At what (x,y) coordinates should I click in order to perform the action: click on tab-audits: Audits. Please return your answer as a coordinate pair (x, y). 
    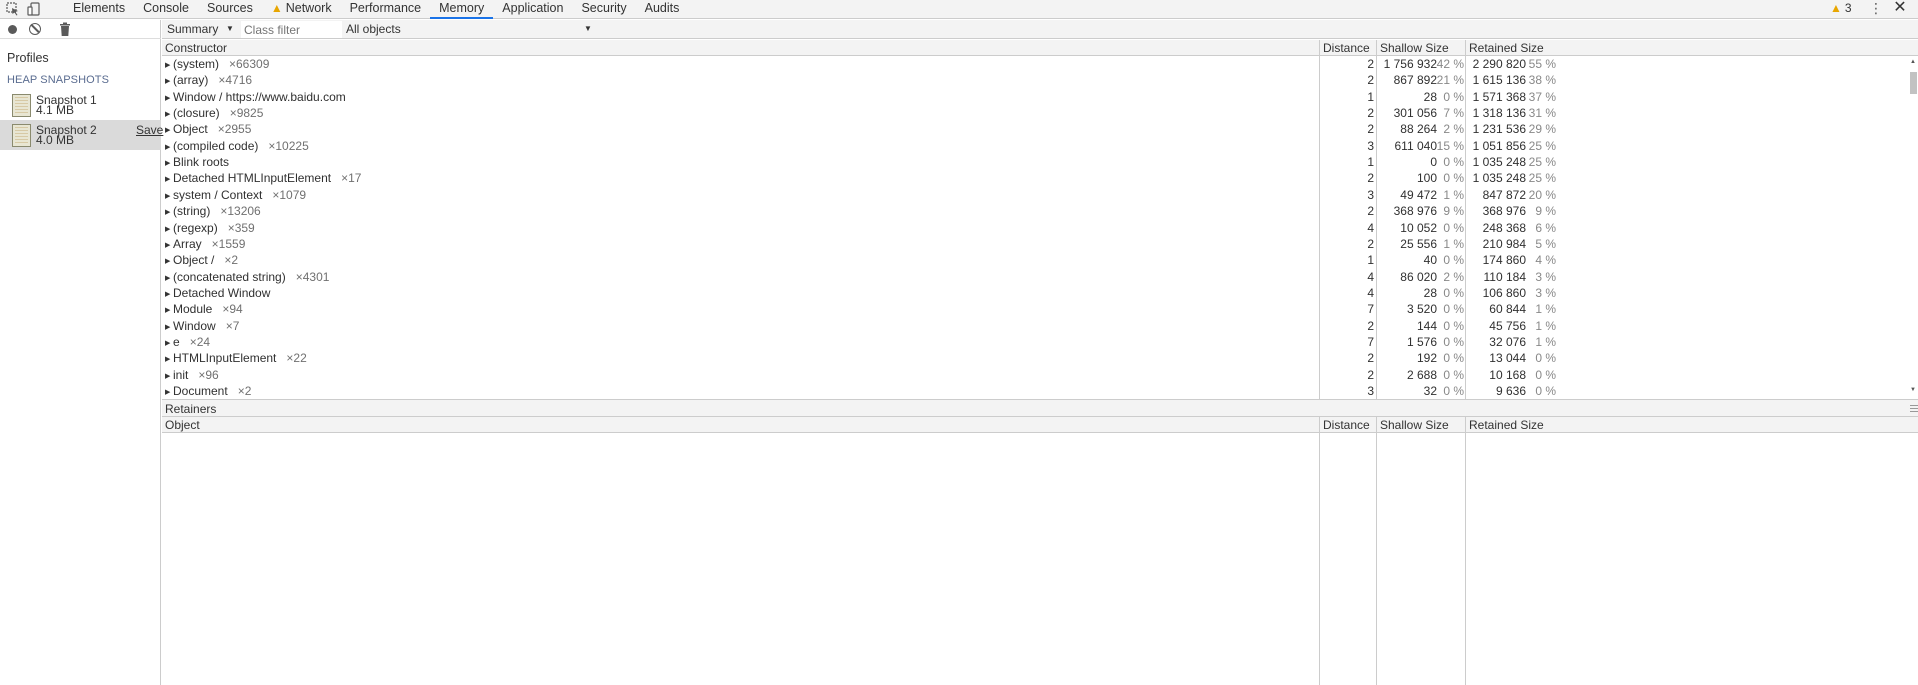
    Looking at the image, I should click on (662, 9).